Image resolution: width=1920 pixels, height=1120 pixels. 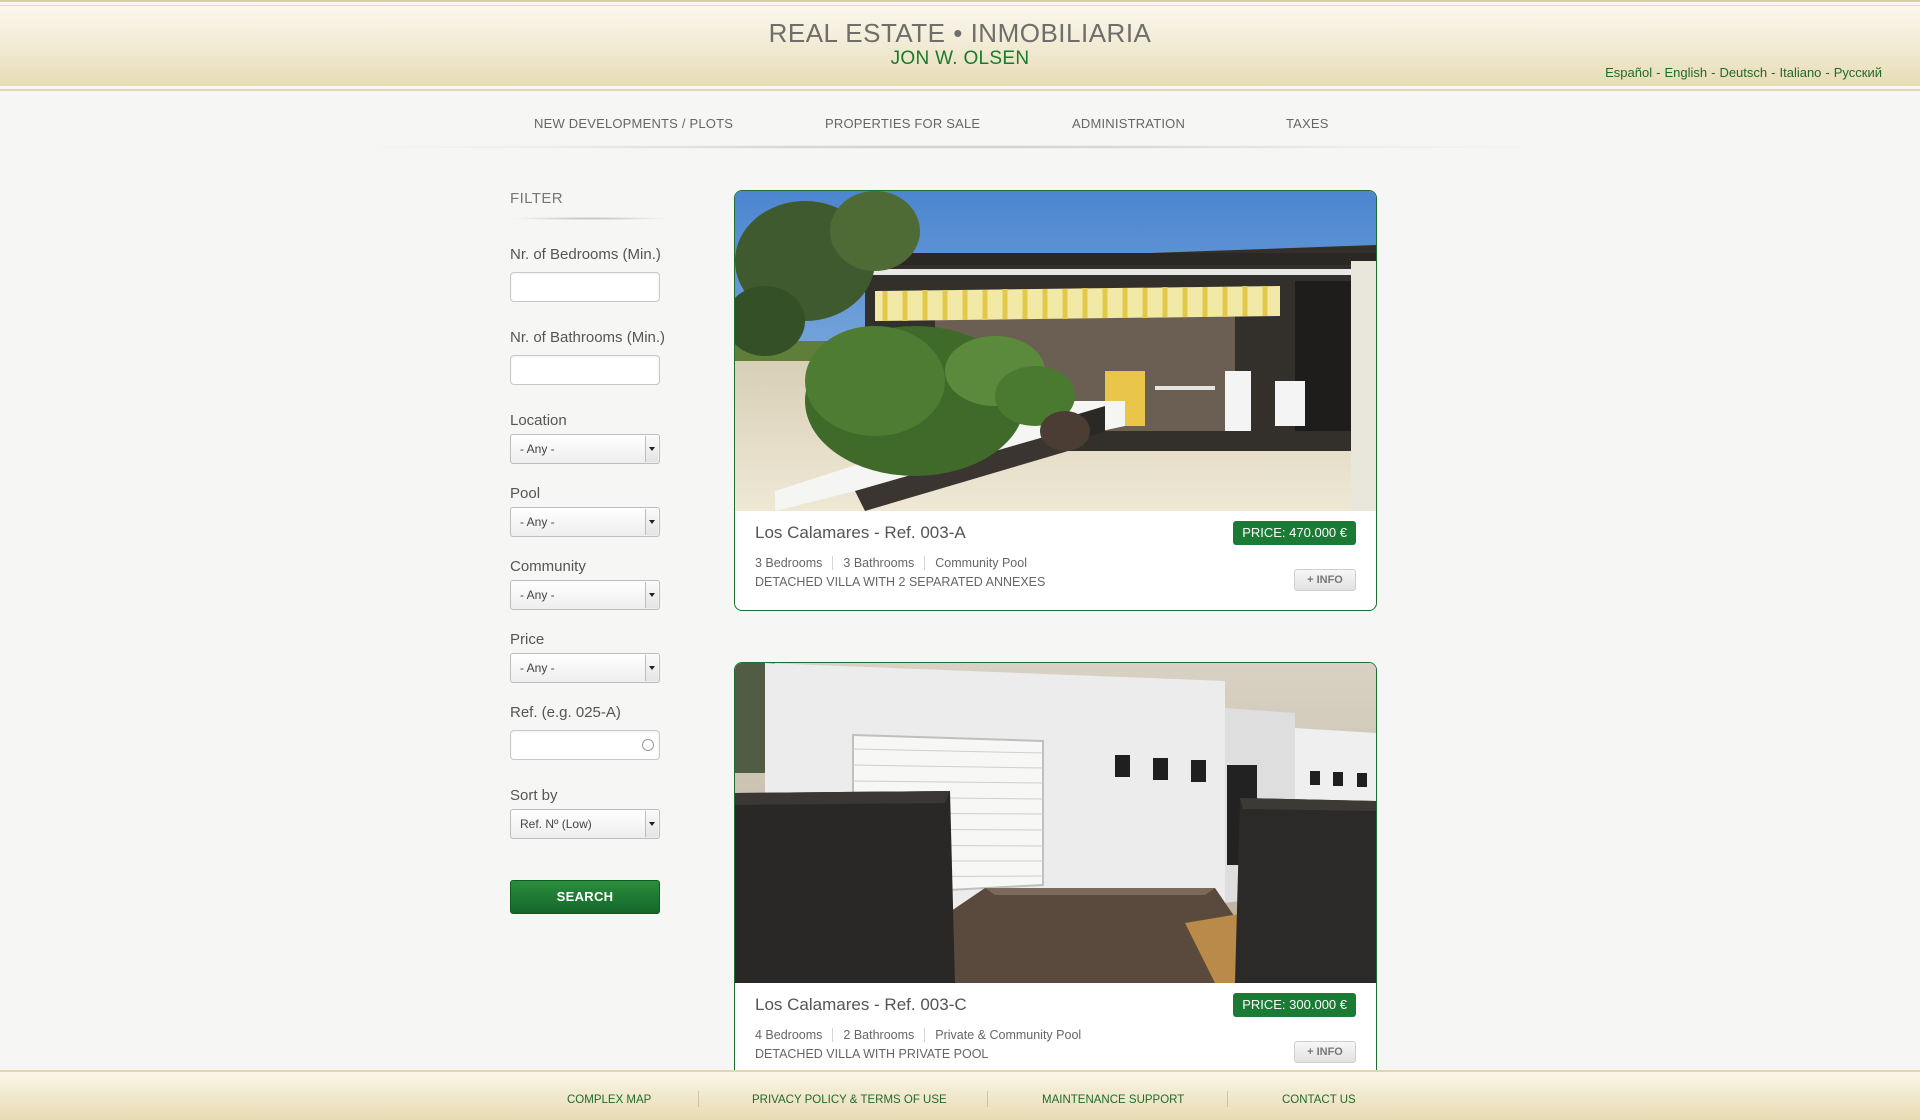 I want to click on nav-administration: ADMINISTRATION, so click(x=1128, y=123).